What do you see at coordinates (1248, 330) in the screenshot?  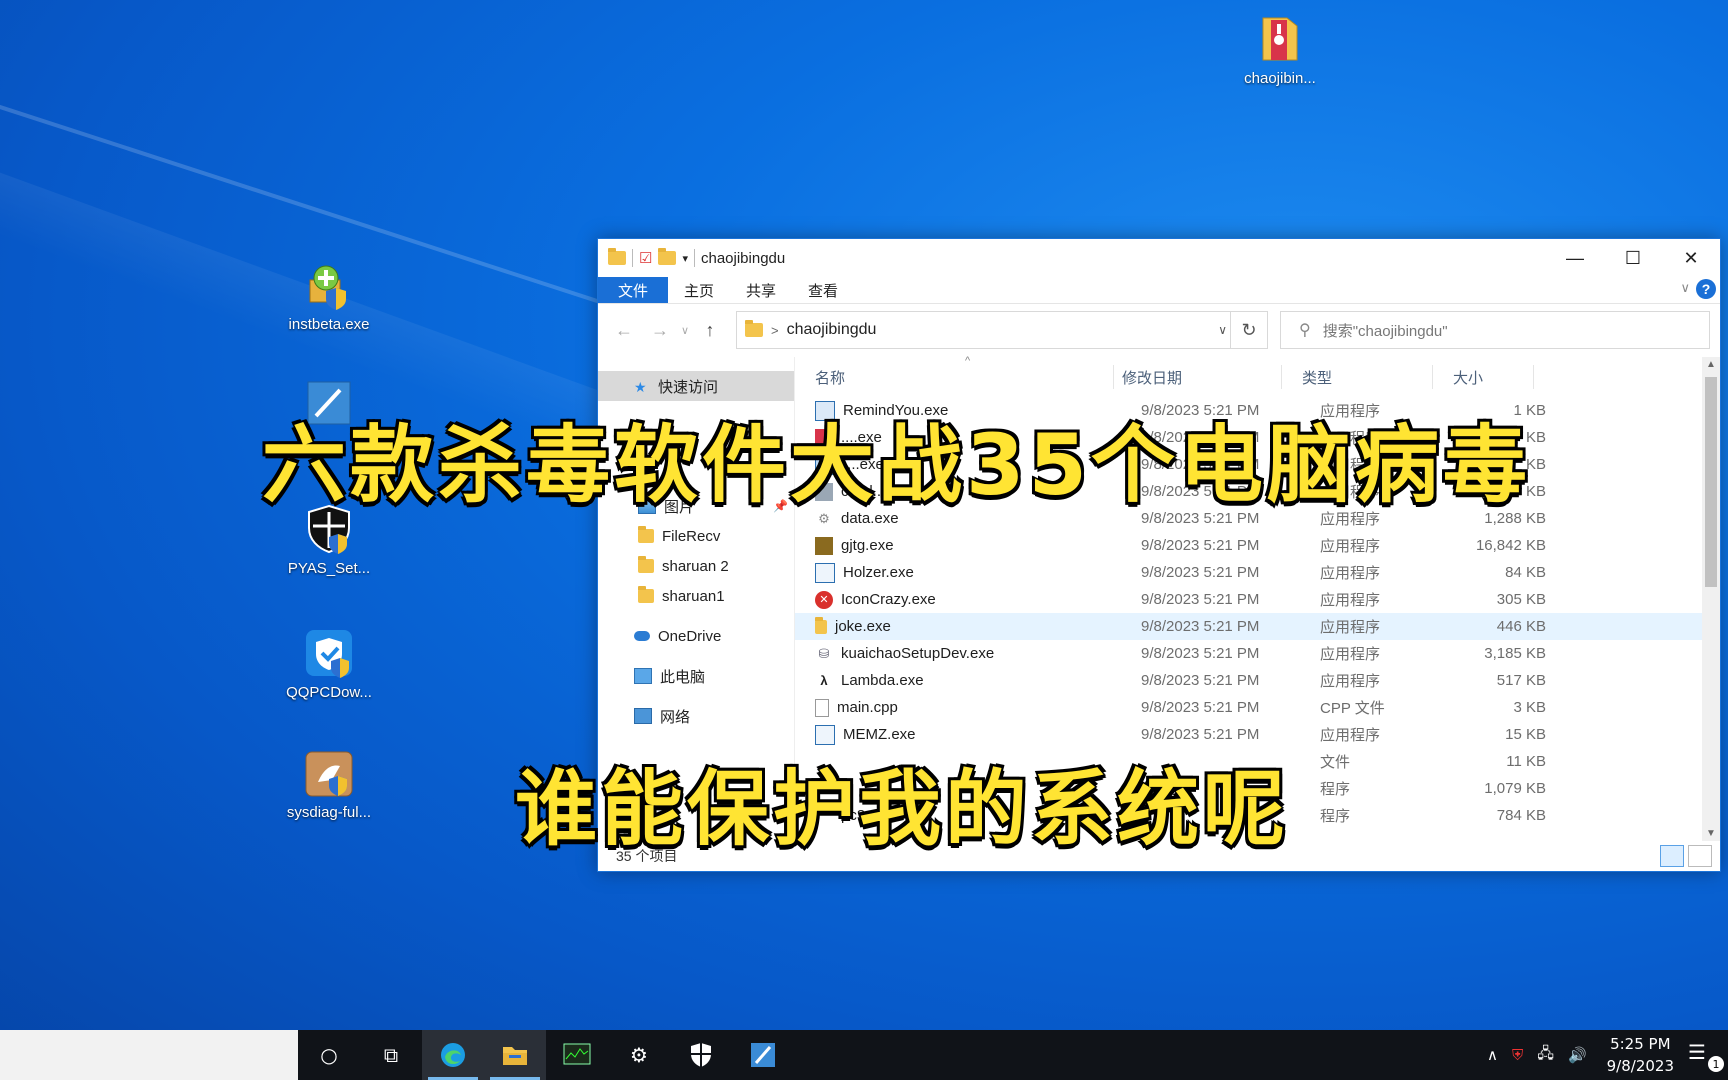 I see `refresh-button: ↻` at bounding box center [1248, 330].